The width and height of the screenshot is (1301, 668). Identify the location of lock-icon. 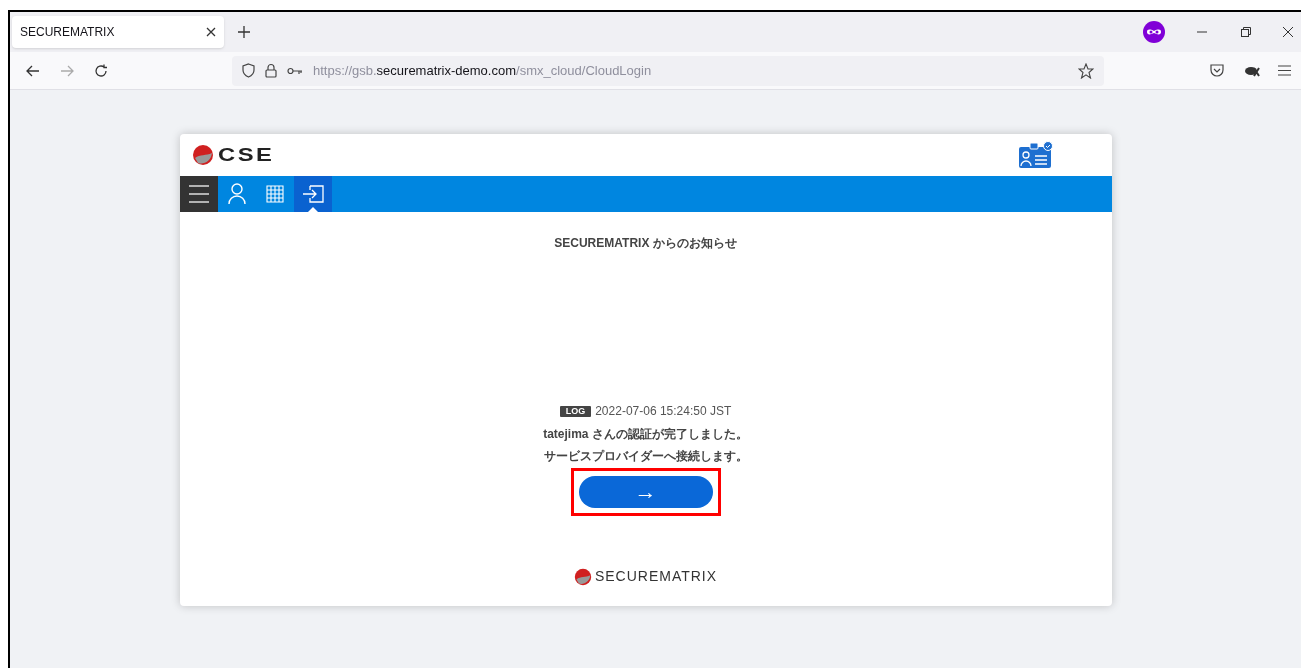
(271, 70).